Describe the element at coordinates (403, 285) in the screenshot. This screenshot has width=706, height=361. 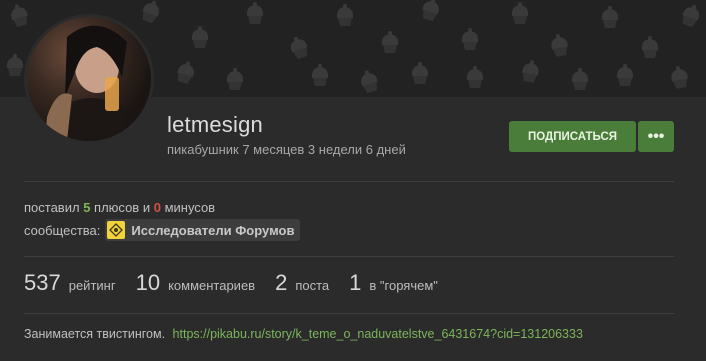
I see `stat-label: в "горячем"` at that location.